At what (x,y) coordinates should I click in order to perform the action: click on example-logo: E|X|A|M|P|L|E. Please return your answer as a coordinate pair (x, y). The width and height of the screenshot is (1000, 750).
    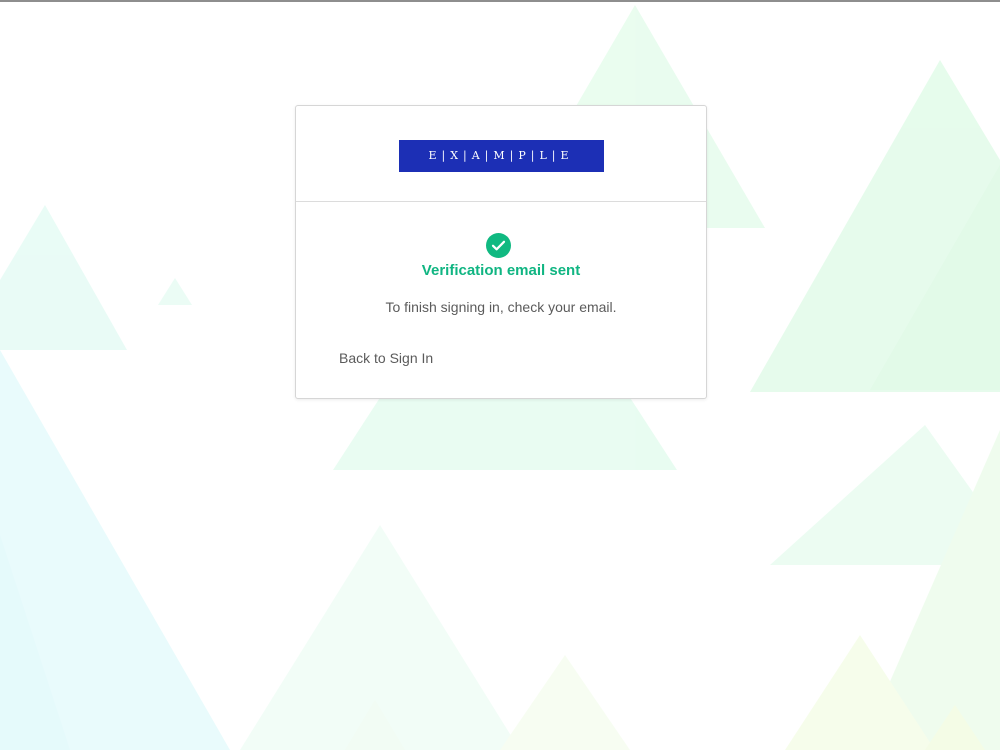
    Looking at the image, I should click on (501, 155).